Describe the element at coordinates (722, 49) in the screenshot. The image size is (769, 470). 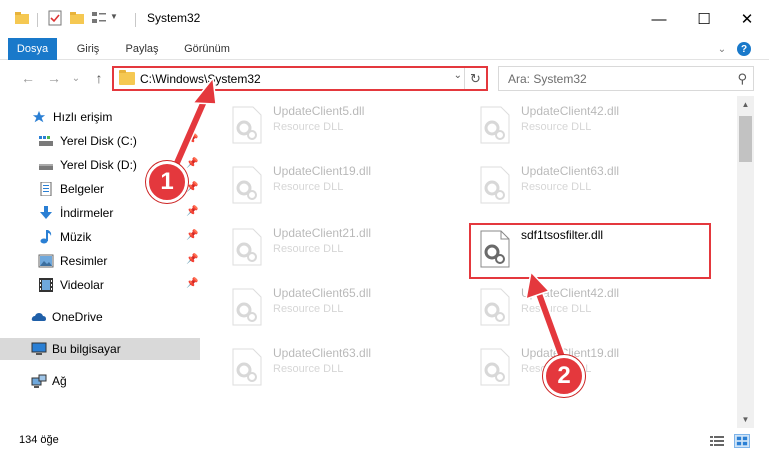
I see `expand-ribbon-icon: ⌄` at that location.